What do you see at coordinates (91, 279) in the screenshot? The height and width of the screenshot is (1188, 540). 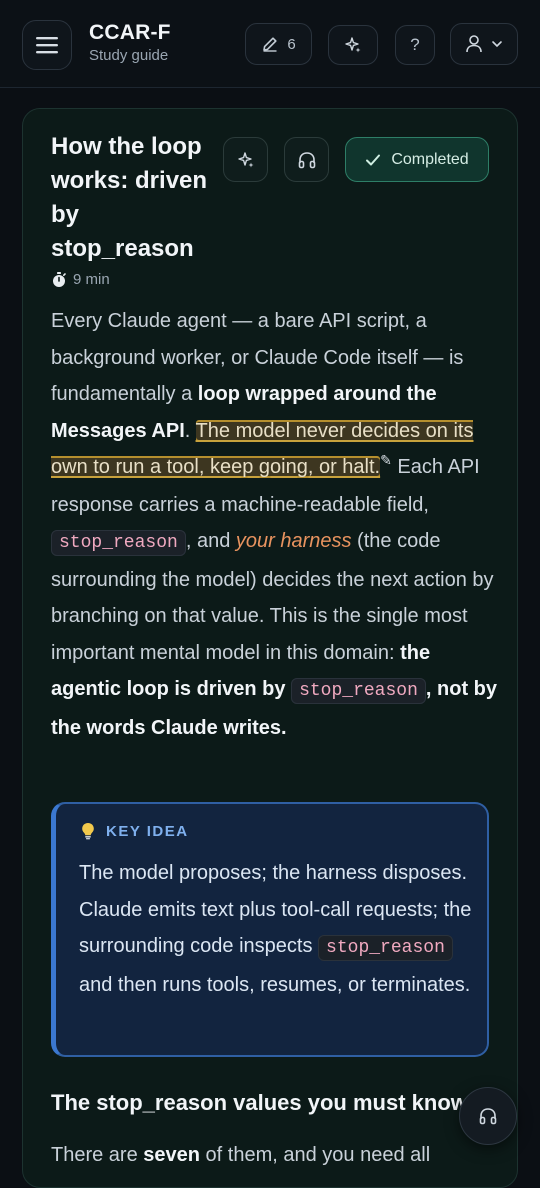 I see `duration-label: 9 min` at bounding box center [91, 279].